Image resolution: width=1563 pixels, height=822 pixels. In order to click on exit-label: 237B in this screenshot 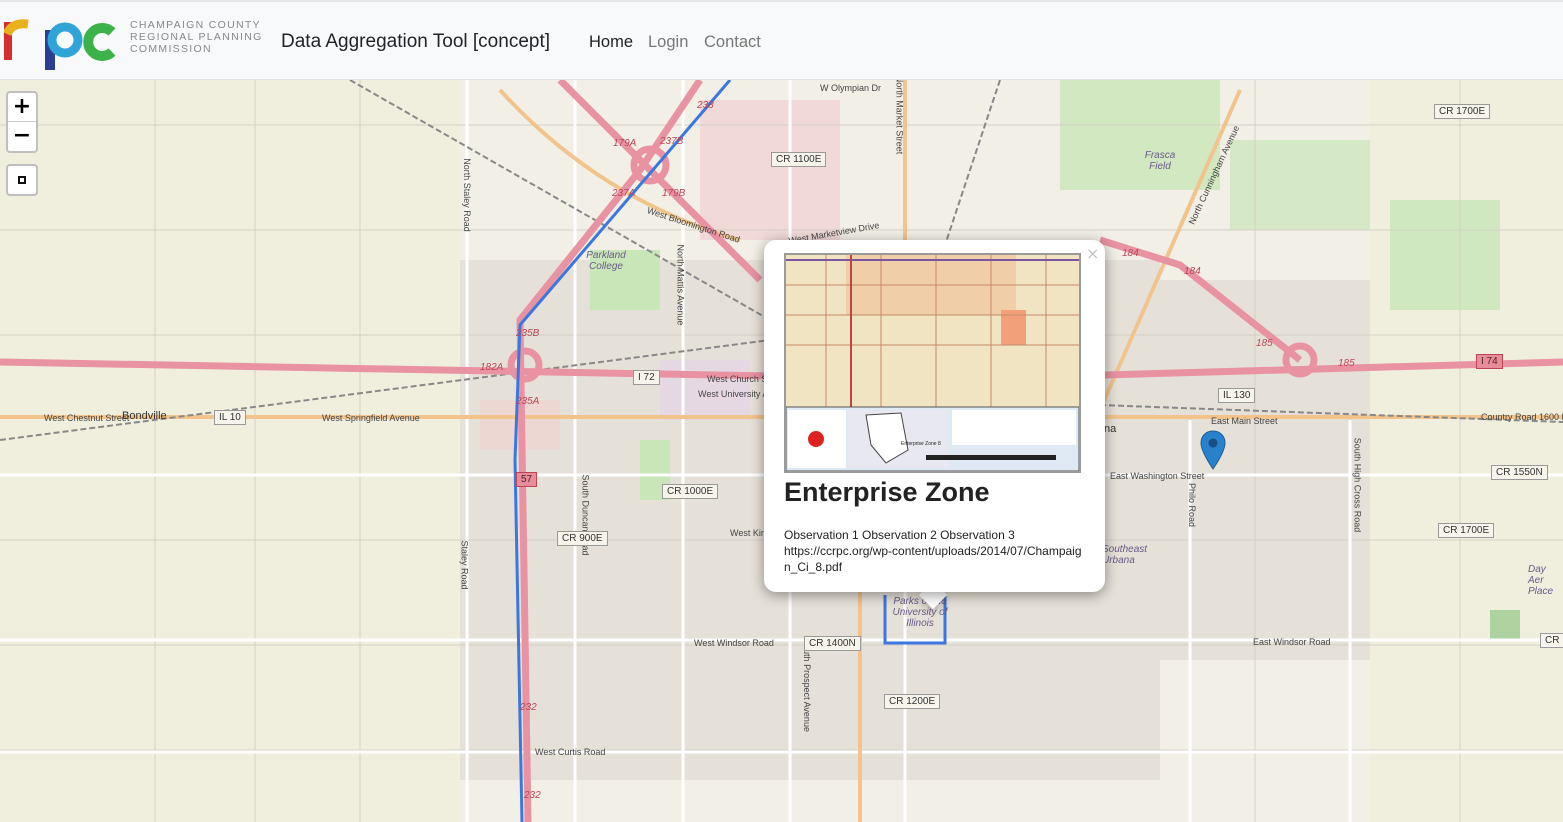, I will do `click(672, 141)`.